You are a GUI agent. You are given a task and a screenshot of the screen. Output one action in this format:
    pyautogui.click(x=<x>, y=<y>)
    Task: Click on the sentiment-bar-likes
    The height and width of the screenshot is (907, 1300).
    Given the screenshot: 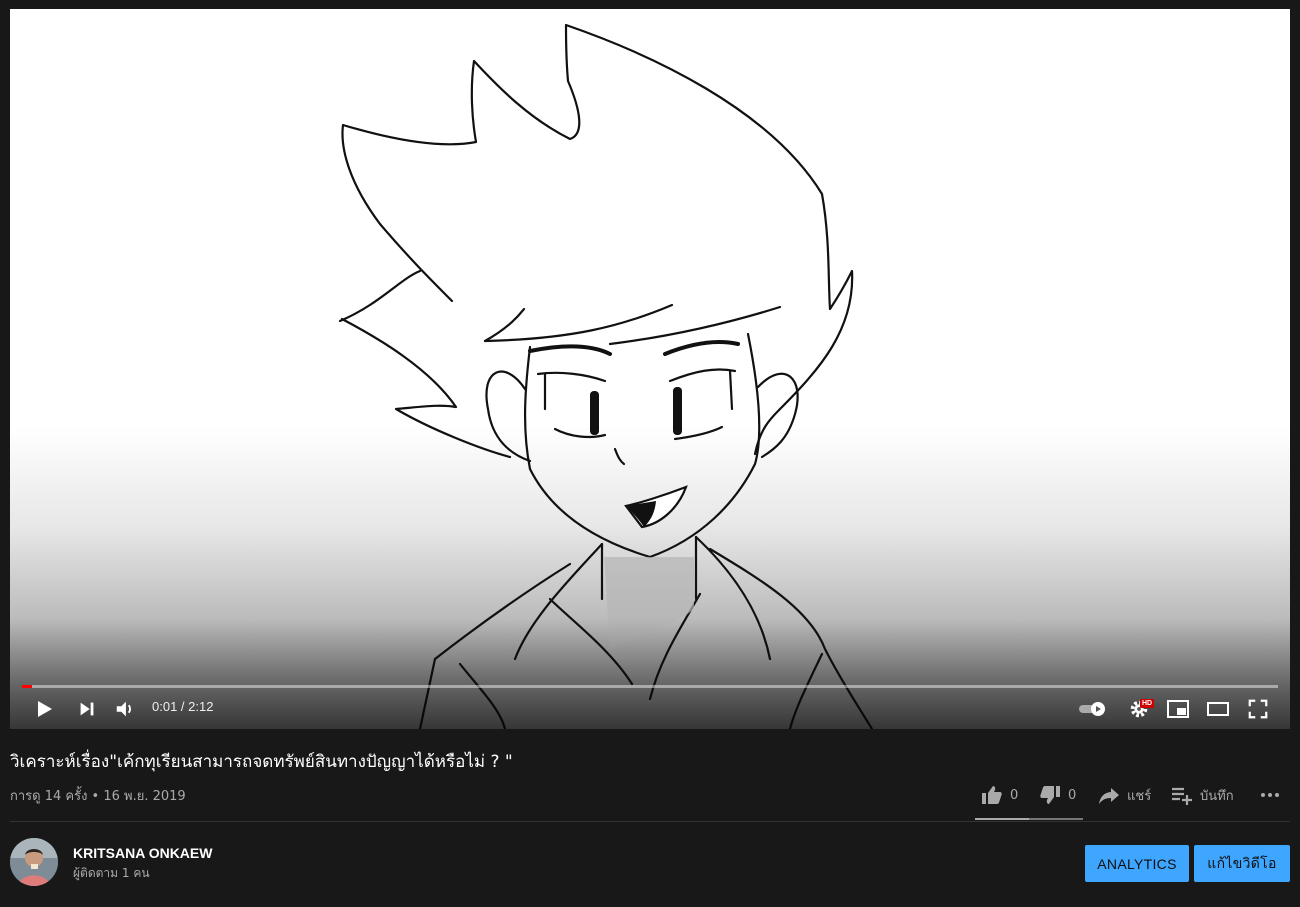 What is the action you would take?
    pyautogui.click(x=1002, y=819)
    